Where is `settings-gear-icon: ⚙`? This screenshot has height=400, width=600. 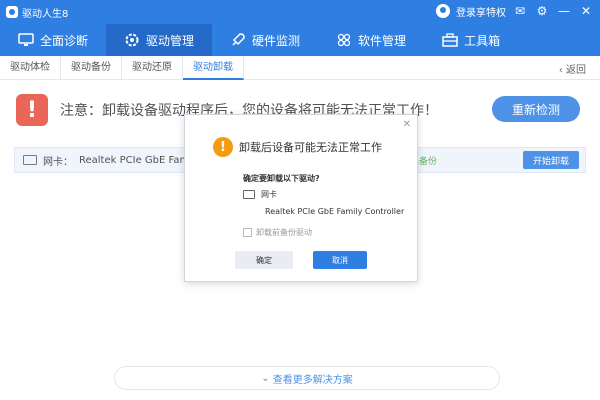 settings-gear-icon: ⚙ is located at coordinates (542, 11).